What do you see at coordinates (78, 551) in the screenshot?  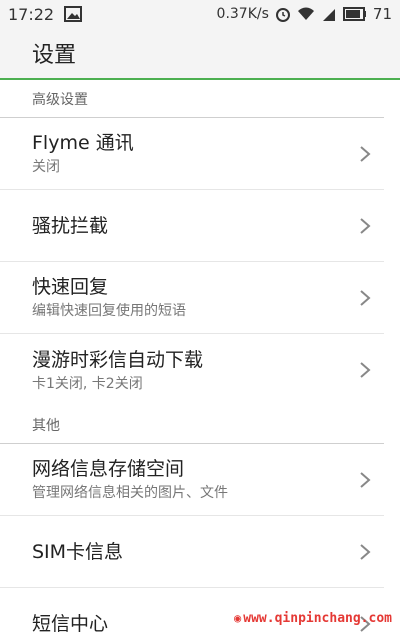 I see `item-title: SIM卡信息` at bounding box center [78, 551].